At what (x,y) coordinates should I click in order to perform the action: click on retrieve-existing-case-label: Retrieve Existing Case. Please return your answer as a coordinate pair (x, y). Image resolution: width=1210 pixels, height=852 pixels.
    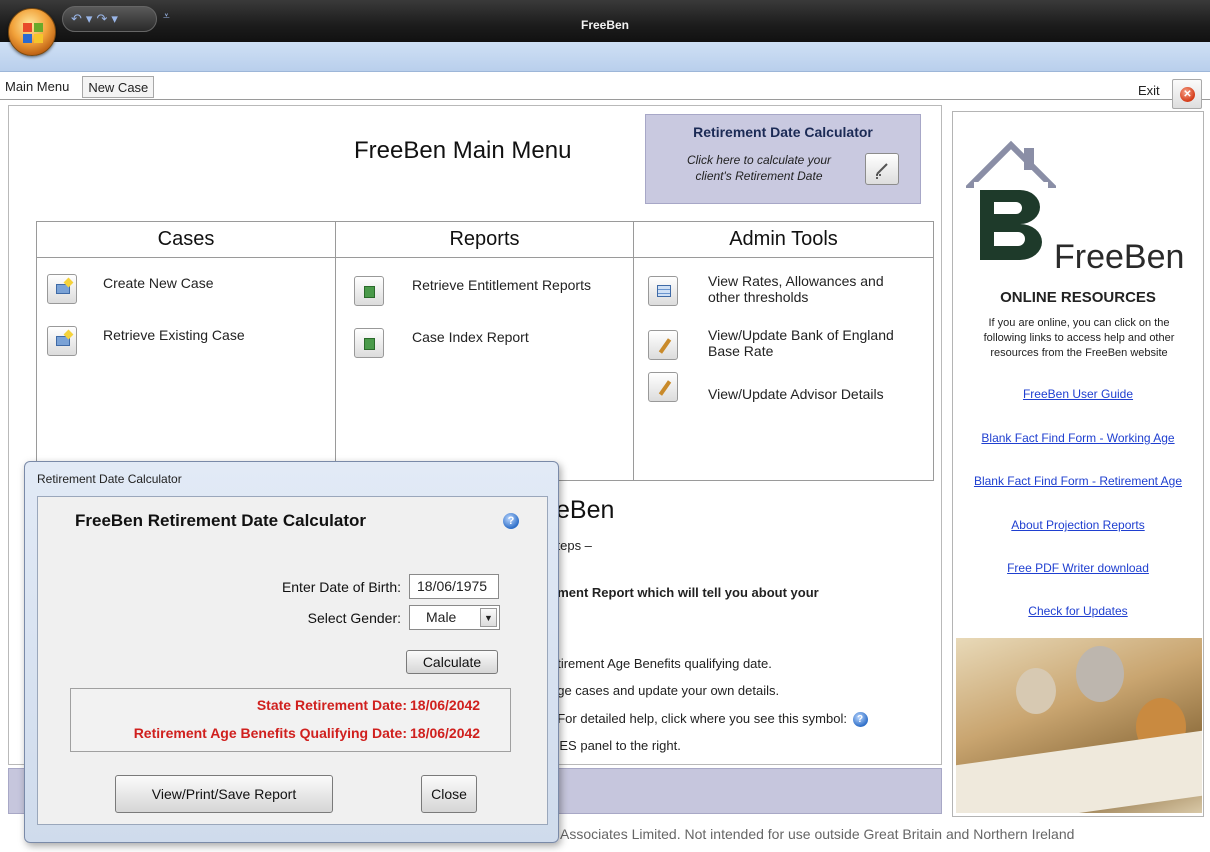
    Looking at the image, I should click on (174, 335).